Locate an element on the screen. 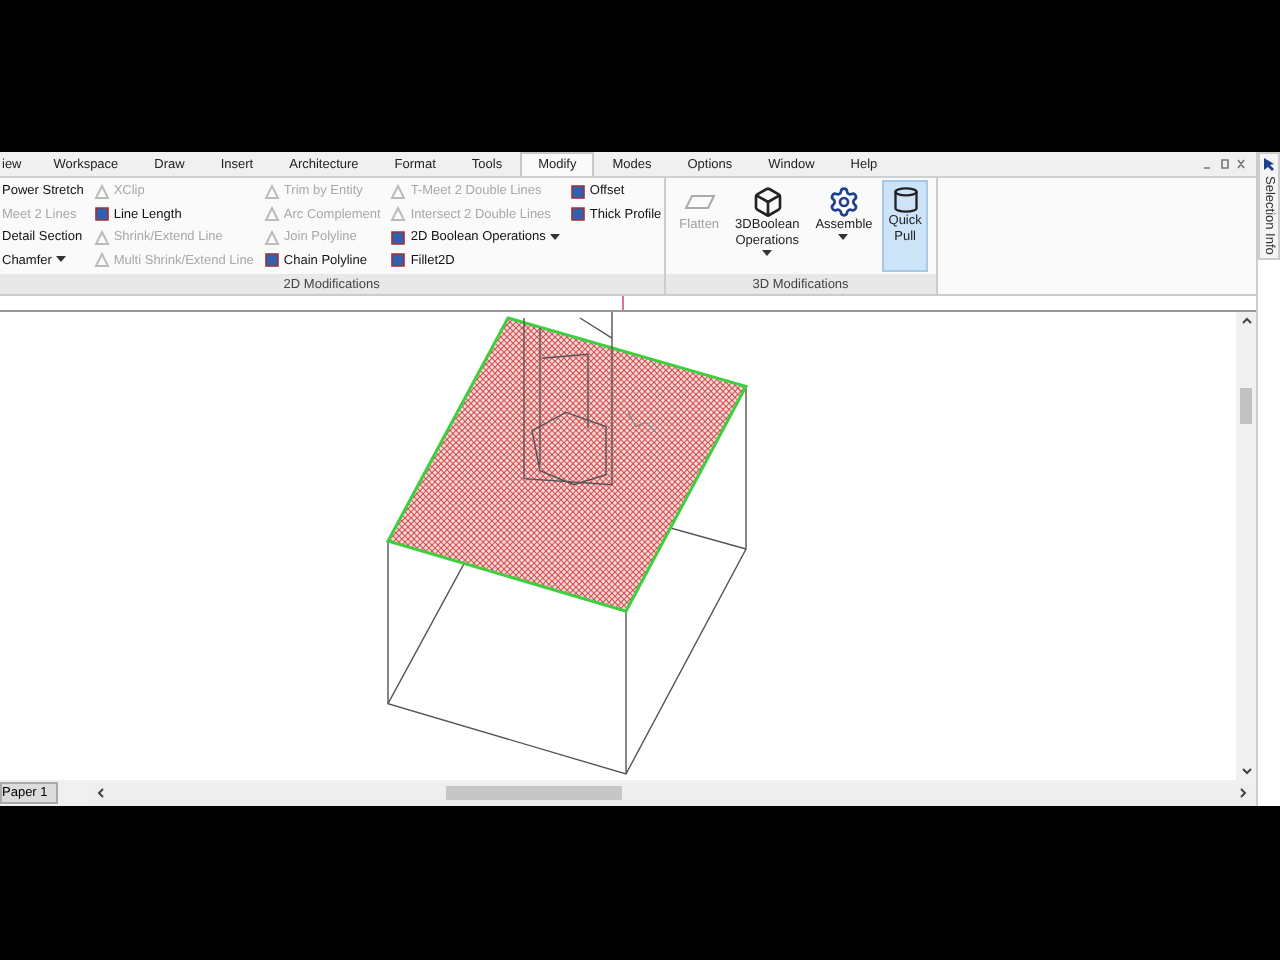 This screenshot has height=960, width=1280. scroll-right-icon is located at coordinates (1243, 793).